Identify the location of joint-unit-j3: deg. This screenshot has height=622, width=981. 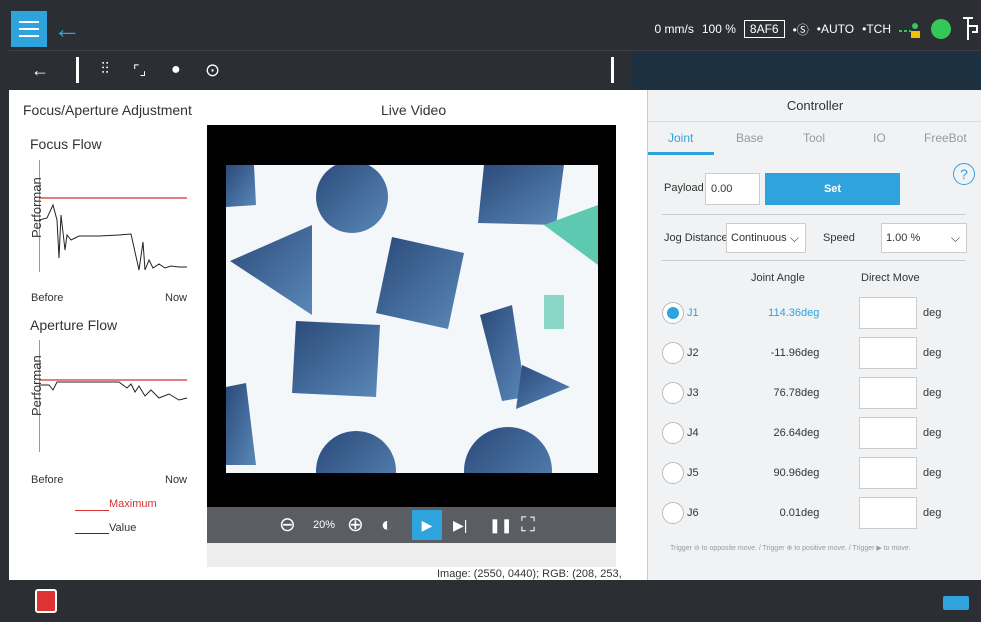
(810, 393).